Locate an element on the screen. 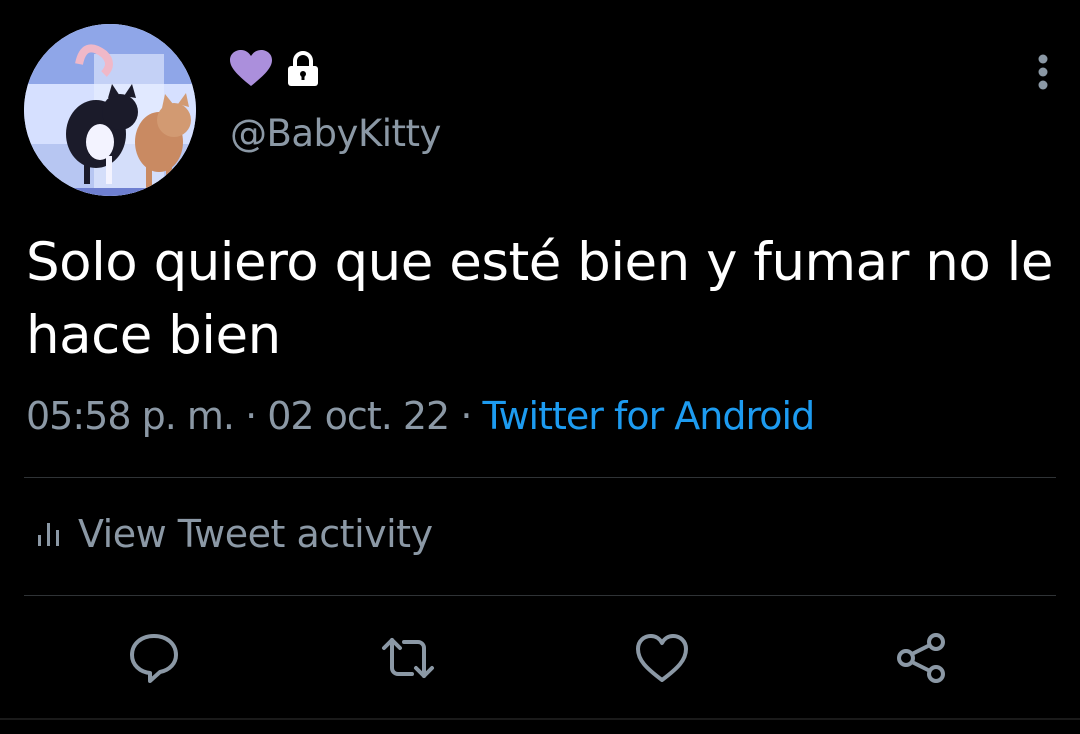 This screenshot has height=734, width=1080. avatar is located at coordinates (110, 110).